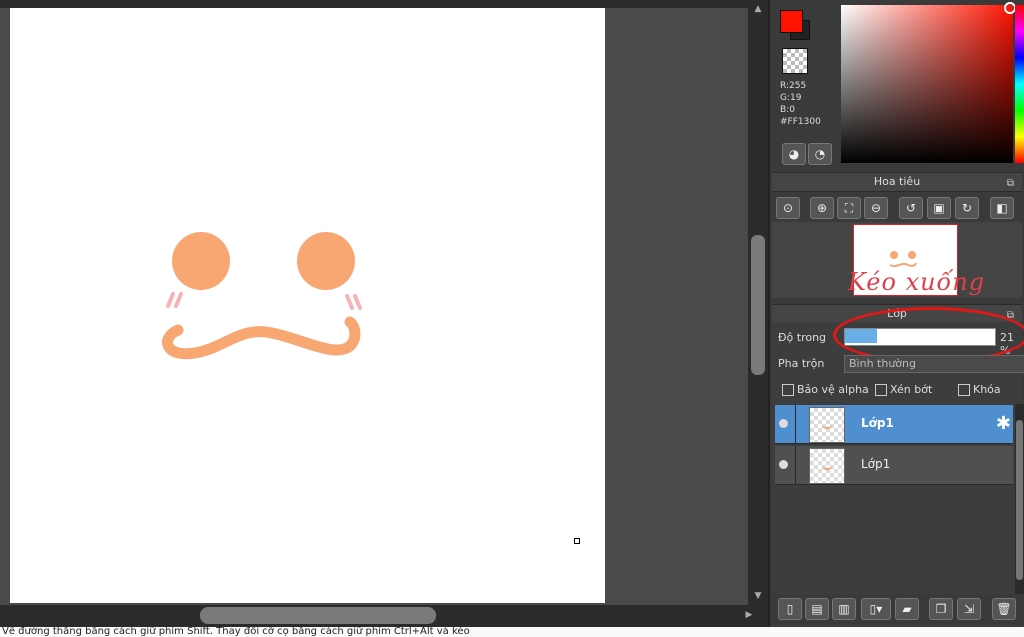 The image size is (1024, 637). I want to click on rotate-left-icon: ↺, so click(911, 208).